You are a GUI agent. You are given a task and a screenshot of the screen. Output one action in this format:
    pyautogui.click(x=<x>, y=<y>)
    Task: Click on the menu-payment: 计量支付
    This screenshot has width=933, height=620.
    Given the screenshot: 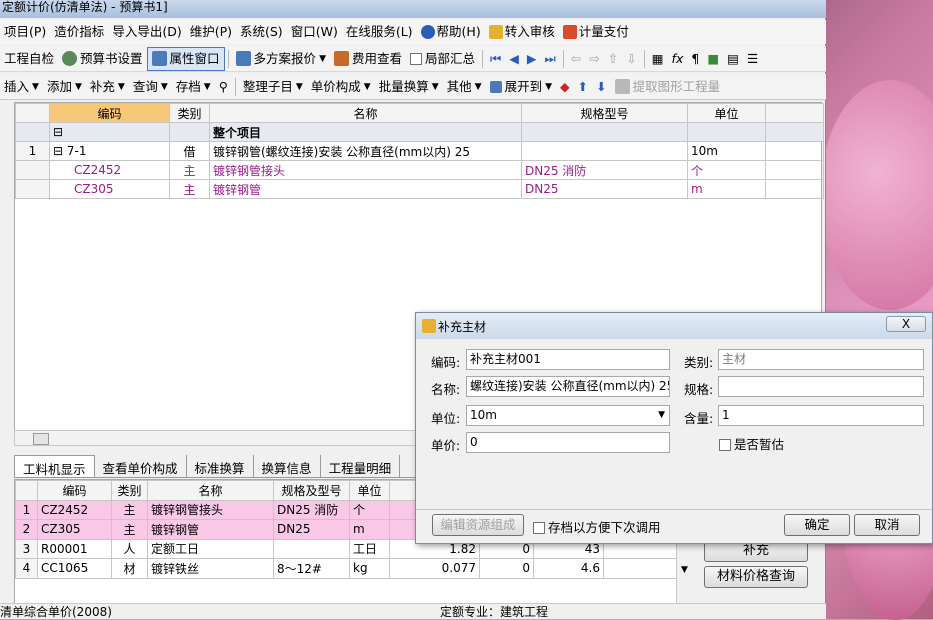 What is the action you would take?
    pyautogui.click(x=596, y=32)
    